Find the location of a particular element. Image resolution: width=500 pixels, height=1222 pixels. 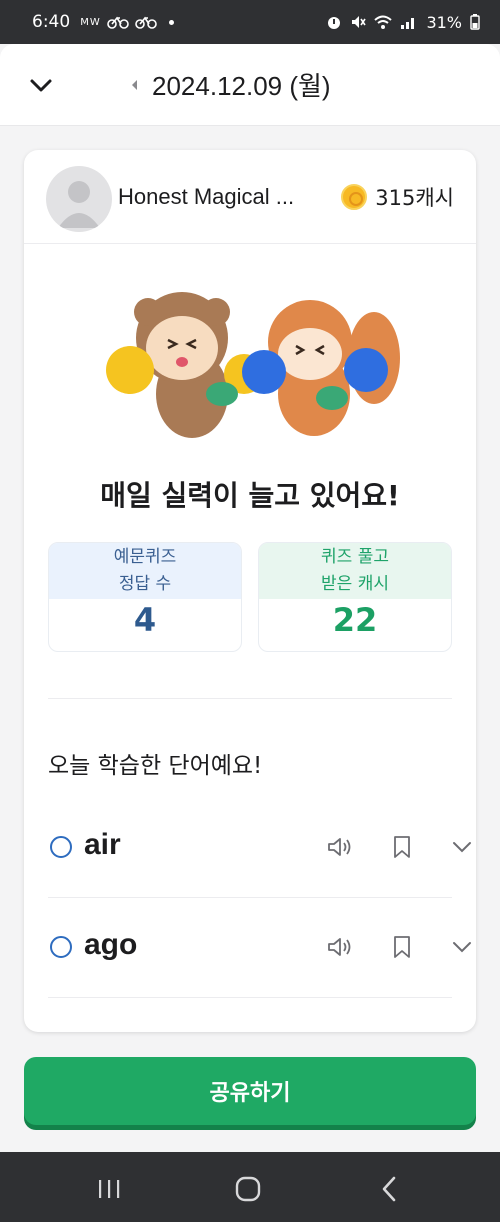

stat-label: 퀴즈 풀고 받은 캐시 is located at coordinates (355, 571).